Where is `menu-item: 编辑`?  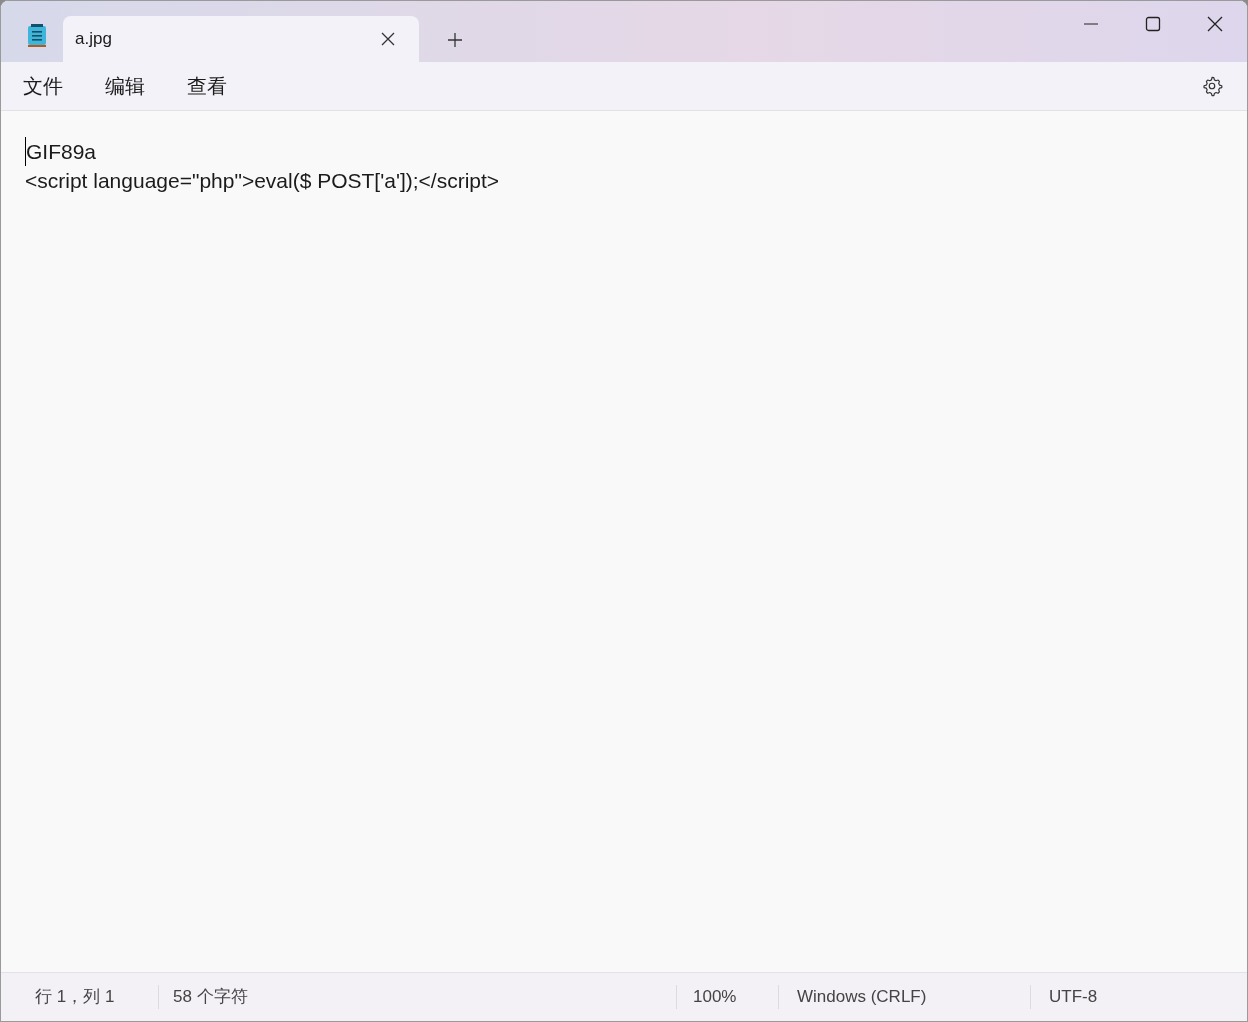
menu-item: 编辑 is located at coordinates (125, 86).